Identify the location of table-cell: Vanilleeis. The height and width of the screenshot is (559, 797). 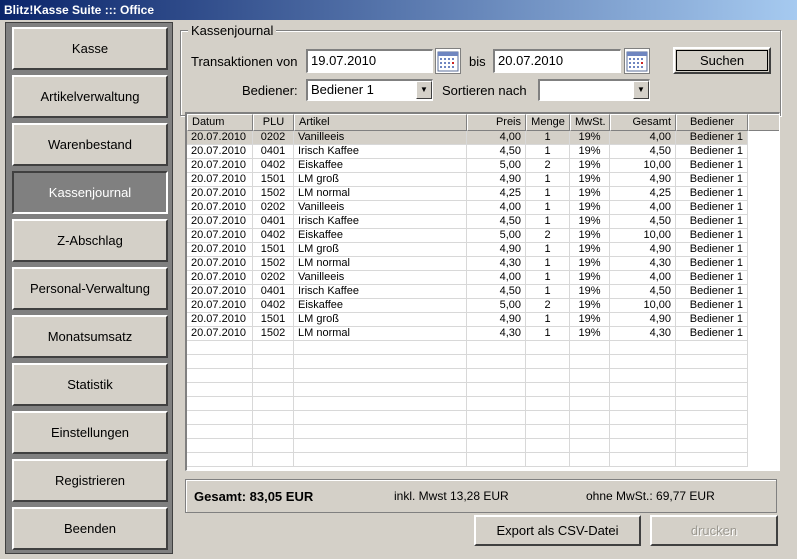
(380, 278).